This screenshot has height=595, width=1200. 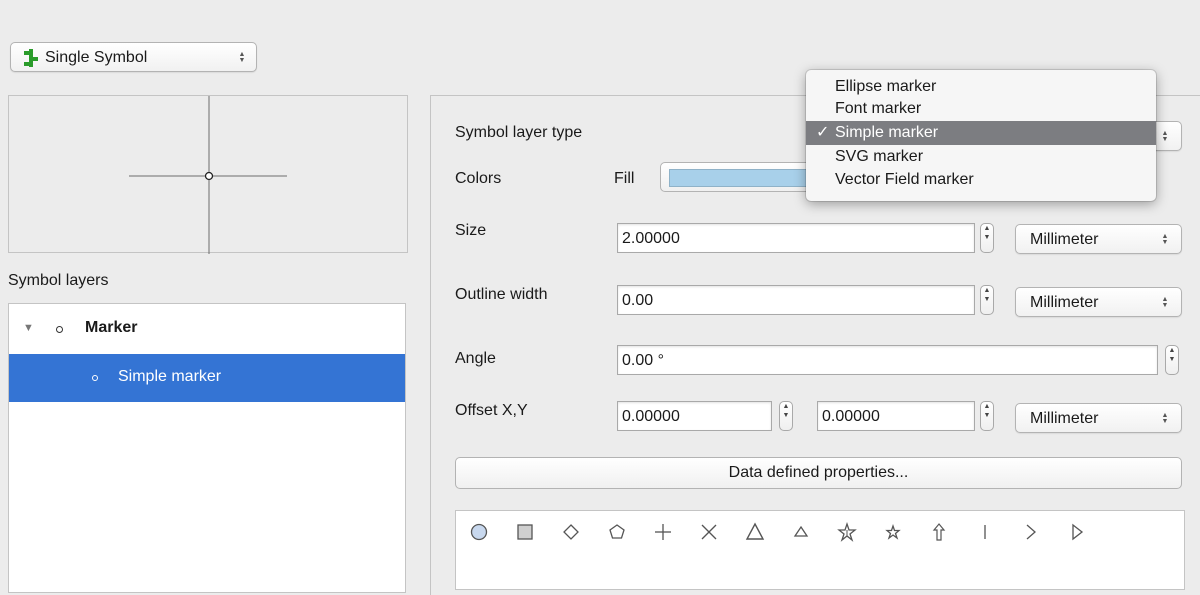 What do you see at coordinates (786, 416) in the screenshot?
I see `offset-x-spinner: ▲ ▼` at bounding box center [786, 416].